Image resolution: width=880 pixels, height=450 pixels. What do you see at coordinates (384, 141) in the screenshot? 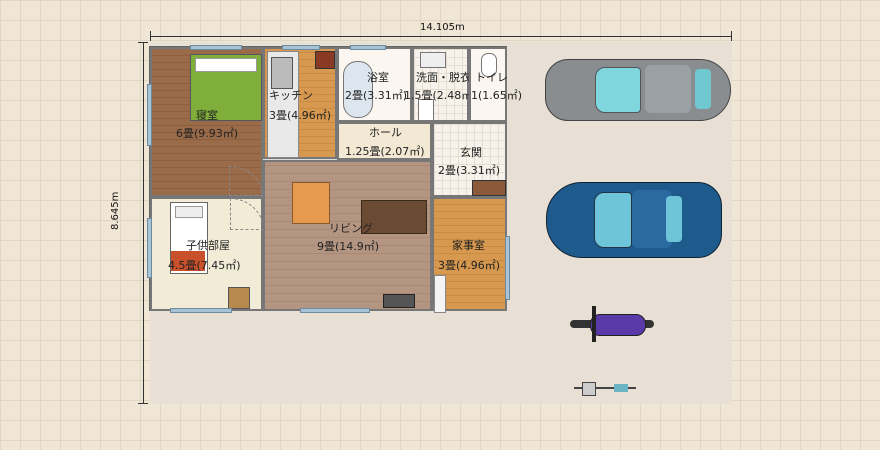
I see `room-hall: ホール 1.25畳(2.07㎡)` at bounding box center [384, 141].